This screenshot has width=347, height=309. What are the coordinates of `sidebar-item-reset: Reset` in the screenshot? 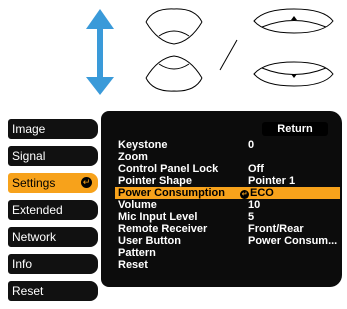 It's located at (53, 291).